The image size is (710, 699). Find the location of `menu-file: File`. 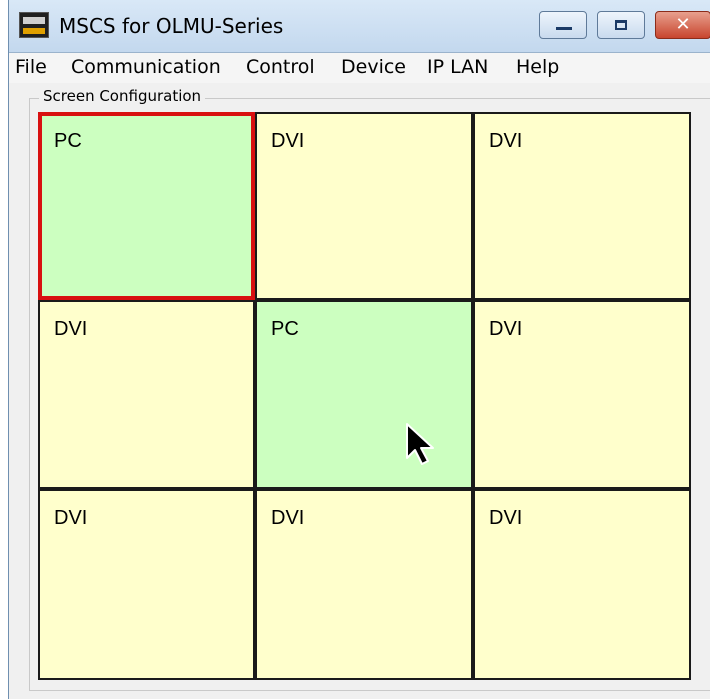

menu-file: File is located at coordinates (31, 67).